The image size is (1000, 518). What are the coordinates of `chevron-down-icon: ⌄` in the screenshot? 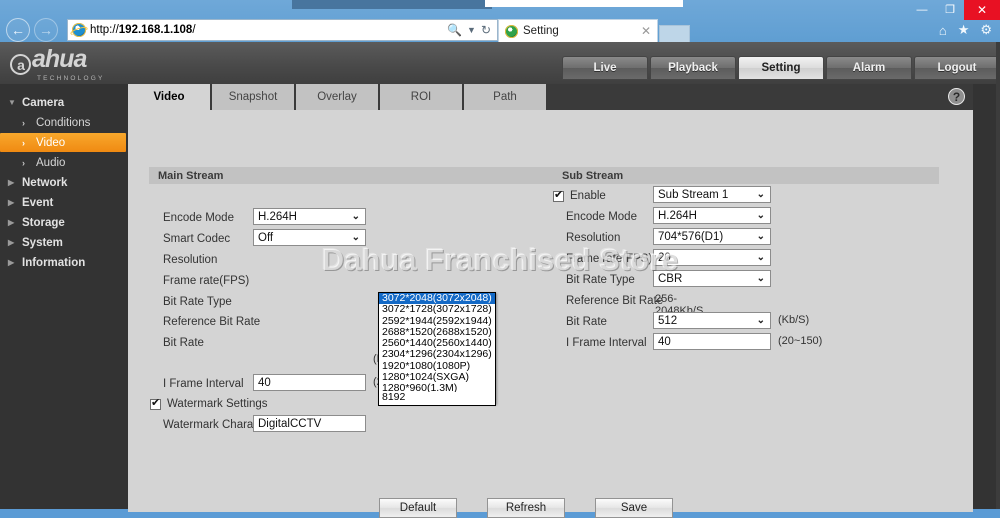 It's located at (760, 320).